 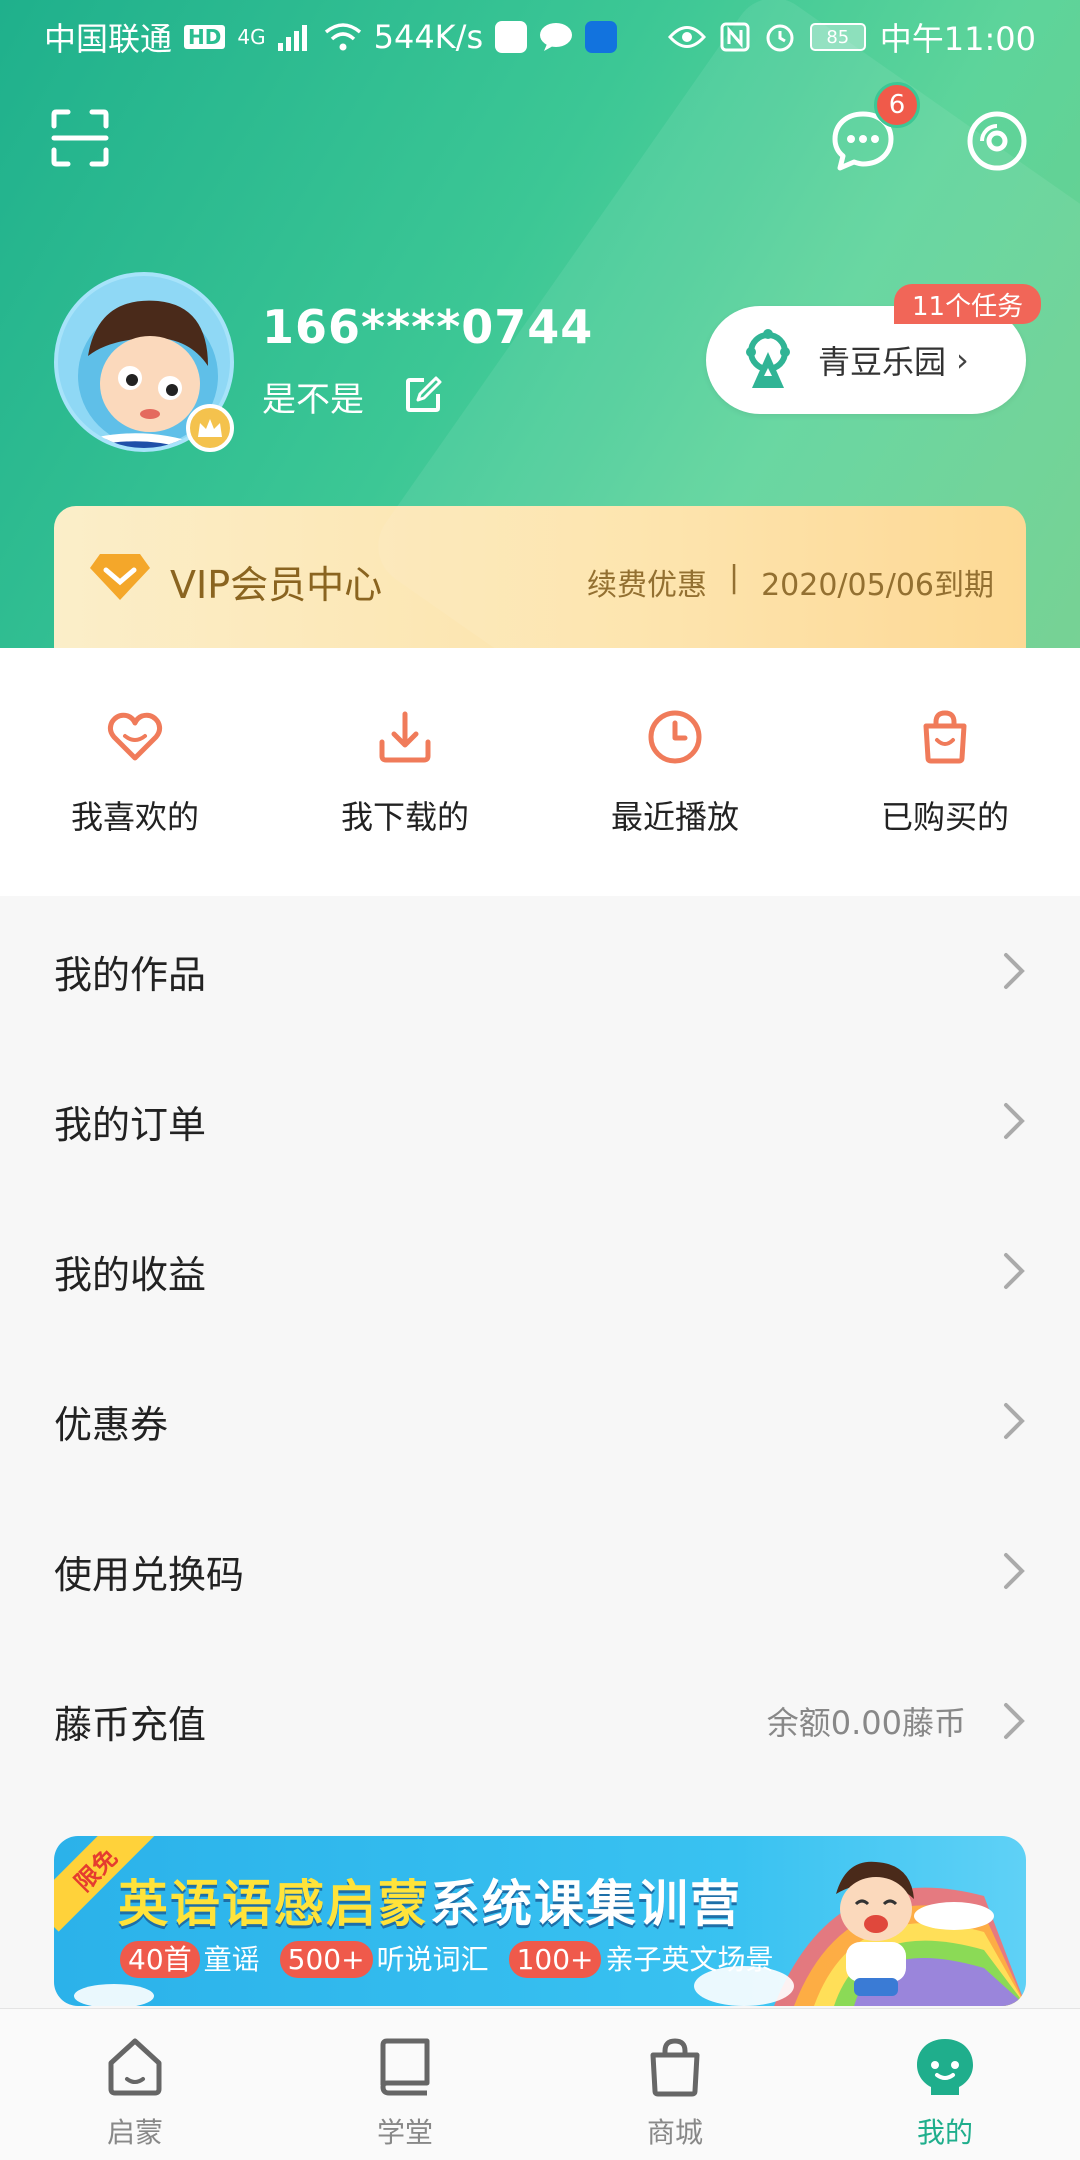 What do you see at coordinates (511, 37) in the screenshot?
I see `app-notification-icon` at bounding box center [511, 37].